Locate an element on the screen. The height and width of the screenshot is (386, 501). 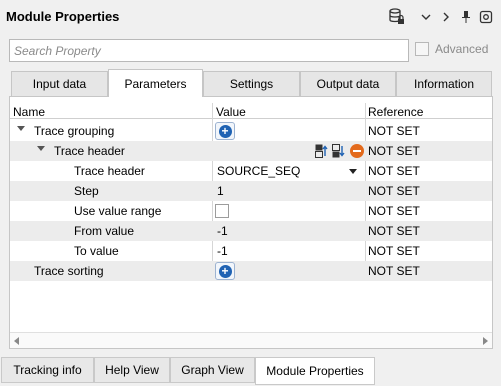
chevron-down-icon is located at coordinates (426, 17).